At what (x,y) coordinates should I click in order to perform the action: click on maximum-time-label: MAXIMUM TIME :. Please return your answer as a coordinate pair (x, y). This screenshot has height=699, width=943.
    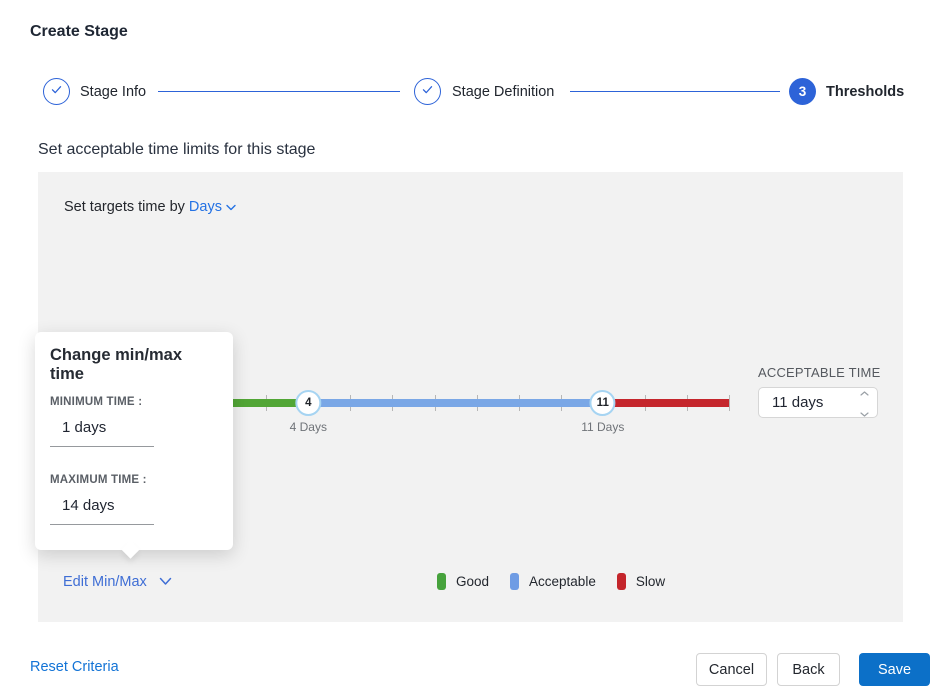
    Looking at the image, I should click on (98, 480).